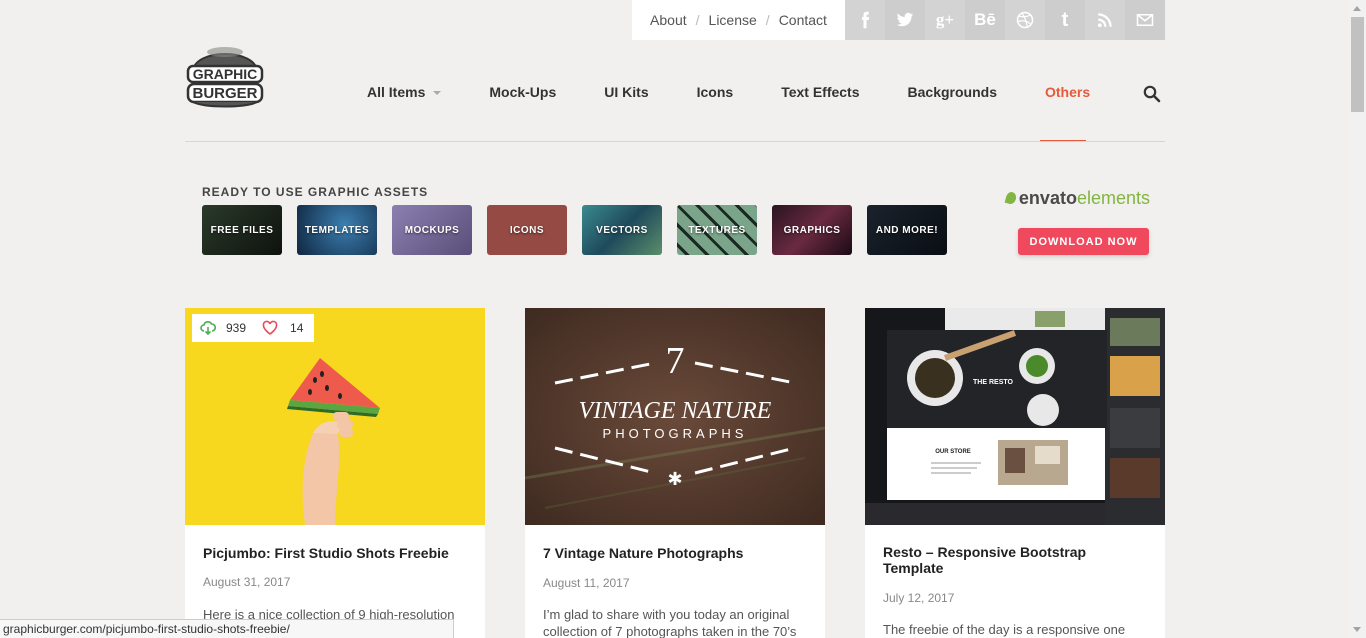 Image resolution: width=1366 pixels, height=638 pixels. Describe the element at coordinates (919, 598) in the screenshot. I see `post-date: July 12, 2017` at that location.